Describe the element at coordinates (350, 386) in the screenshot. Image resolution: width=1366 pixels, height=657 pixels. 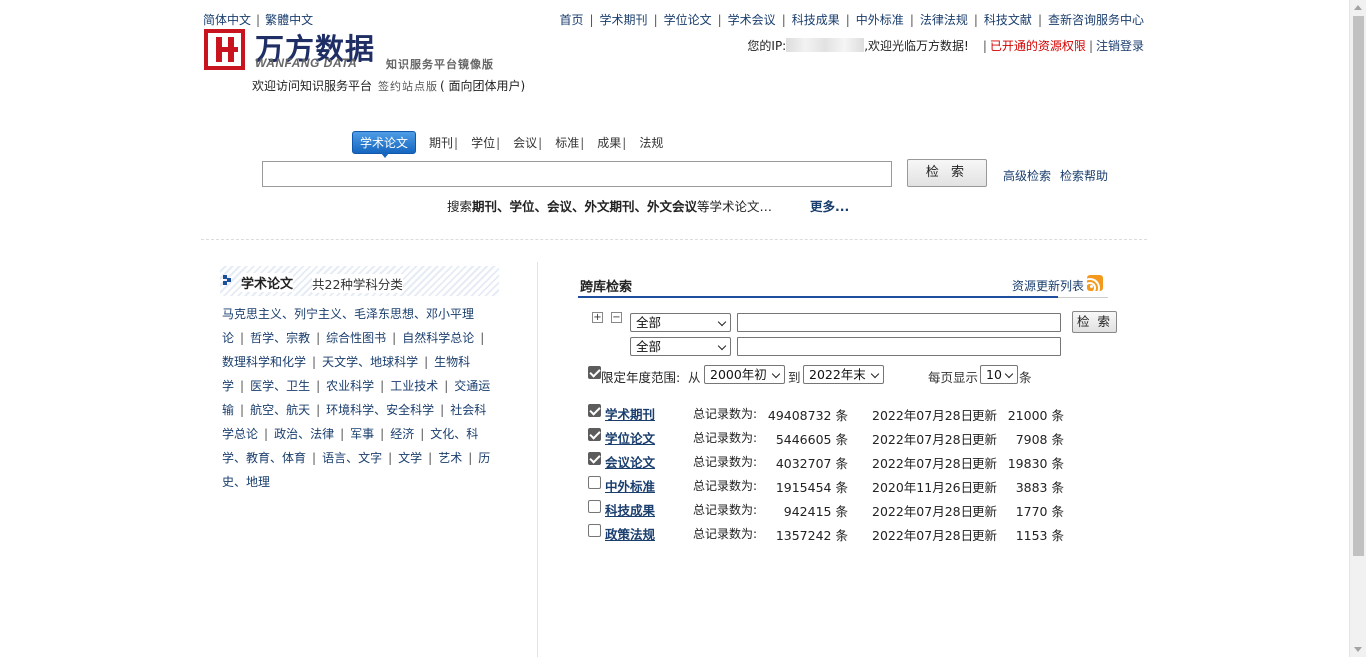
I see `subject-link: 农业科学` at that location.